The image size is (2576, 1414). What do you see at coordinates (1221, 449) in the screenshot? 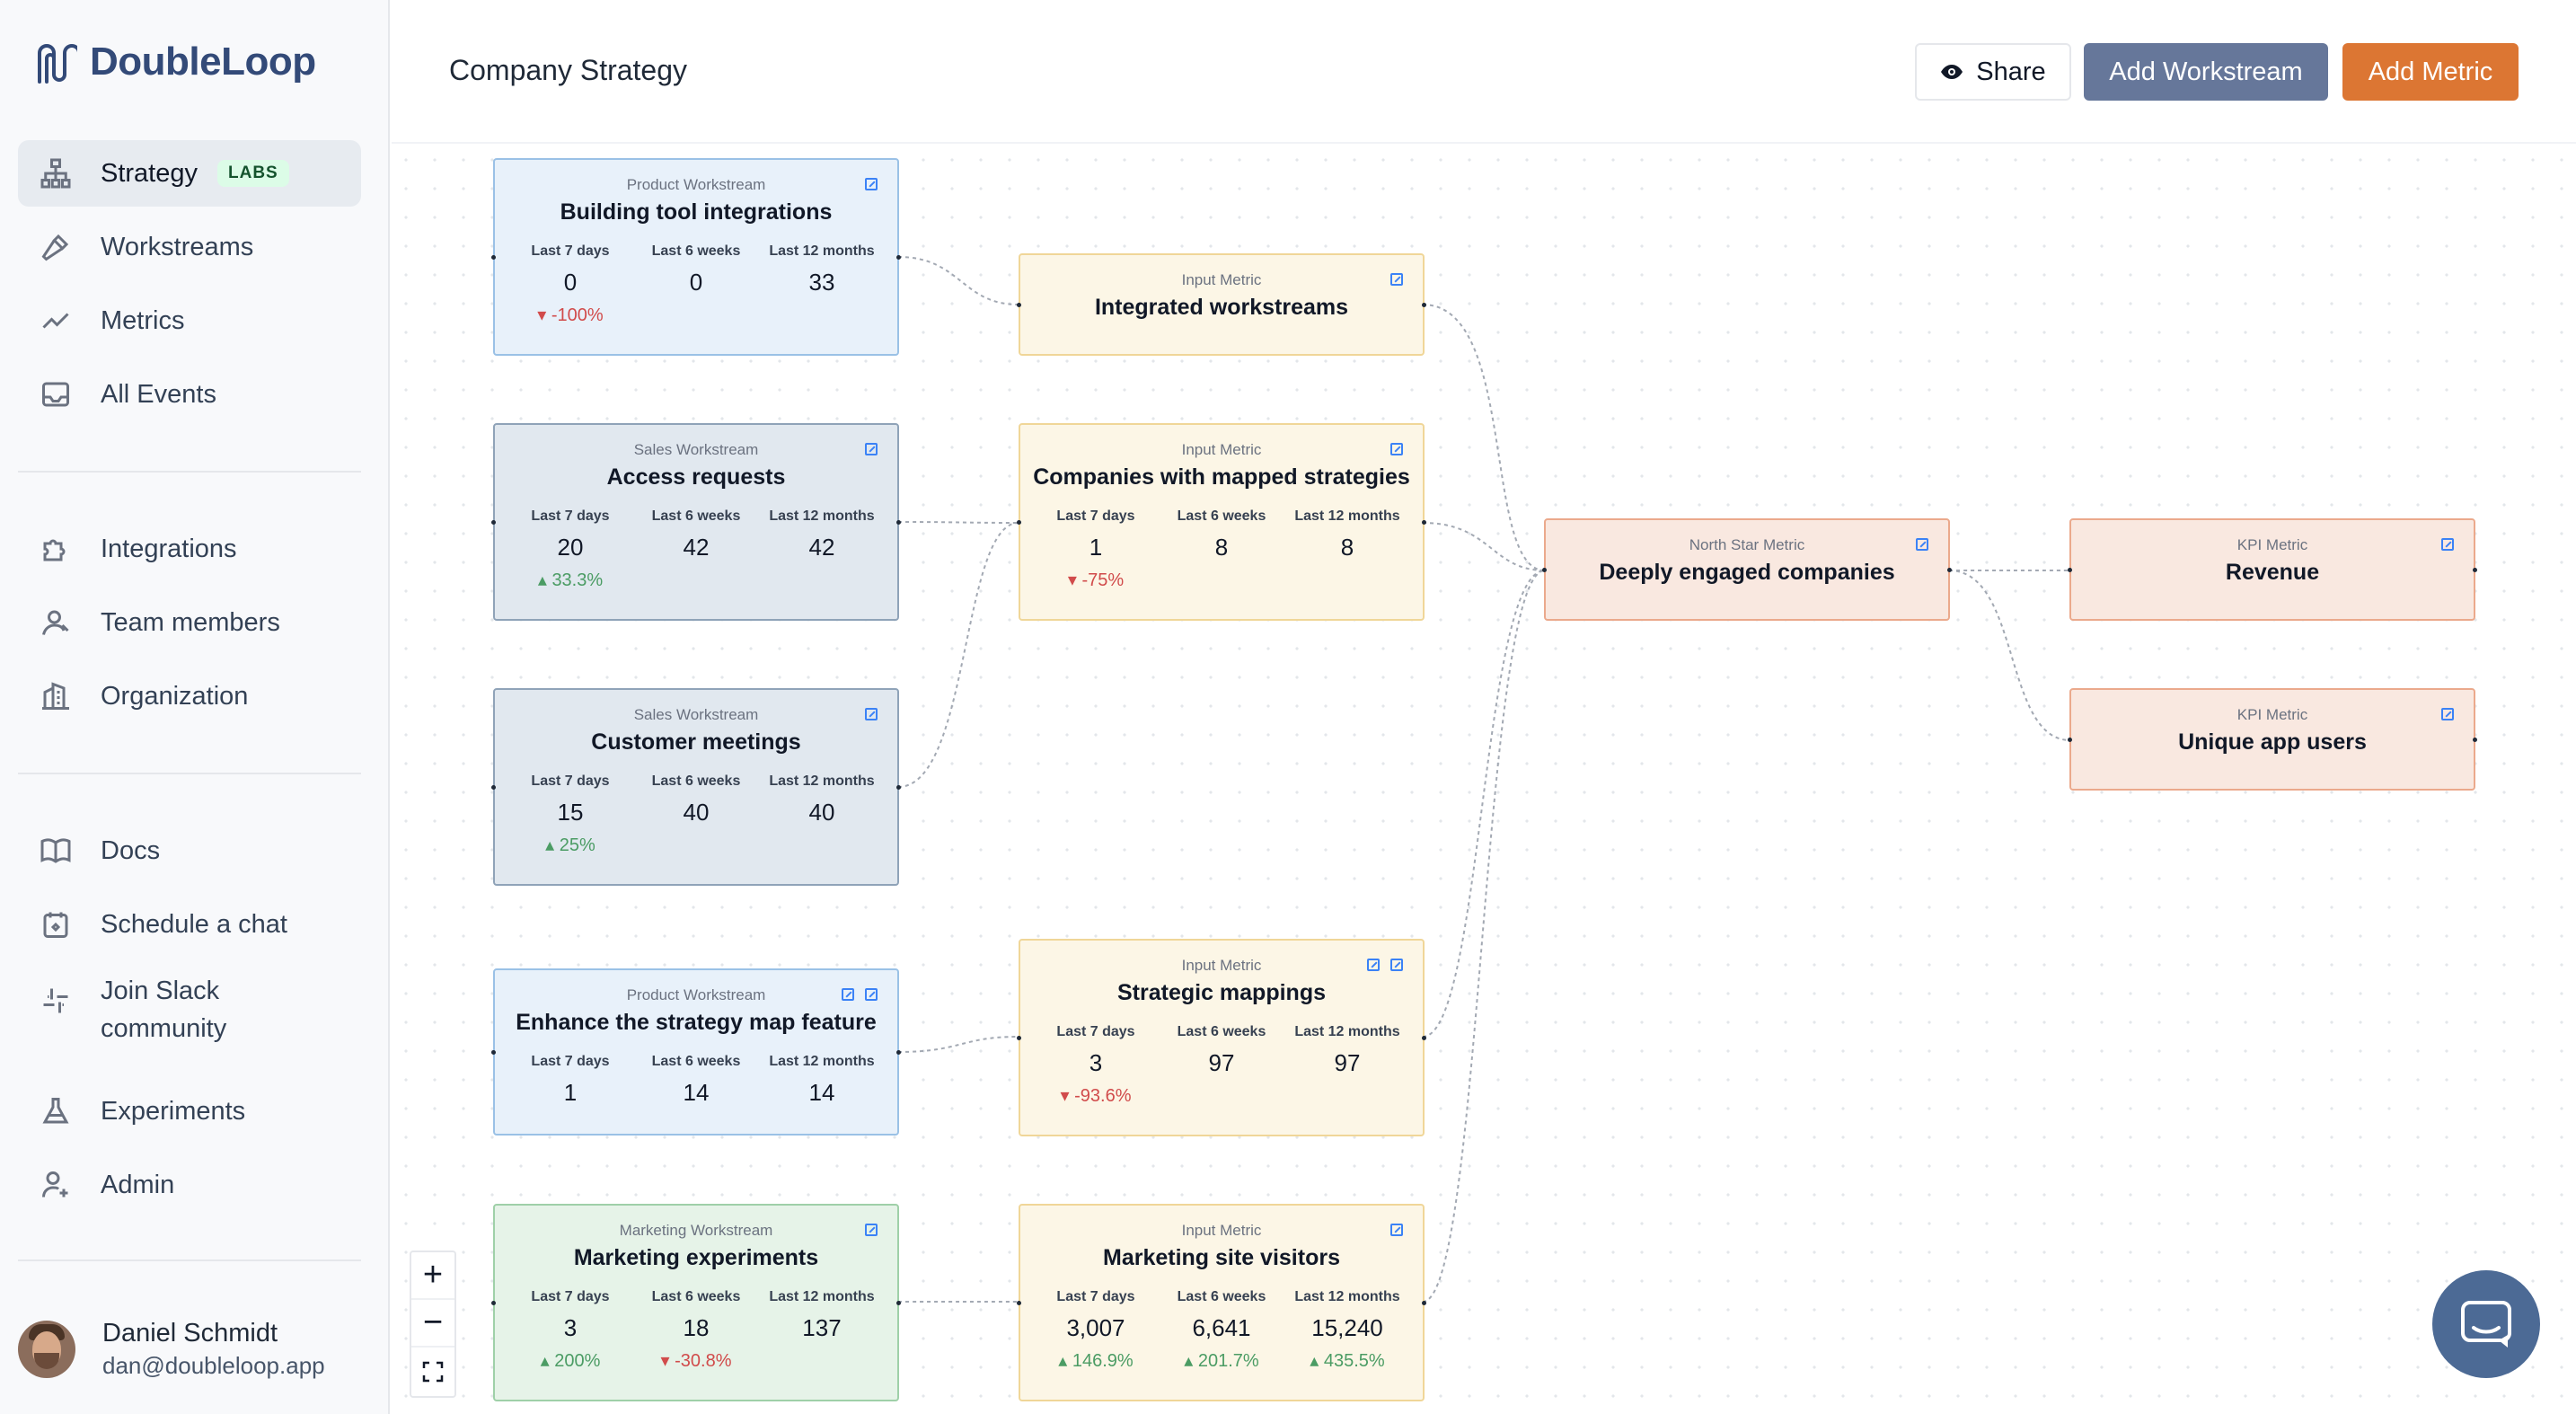
I see `node-type: Input Metric` at bounding box center [1221, 449].